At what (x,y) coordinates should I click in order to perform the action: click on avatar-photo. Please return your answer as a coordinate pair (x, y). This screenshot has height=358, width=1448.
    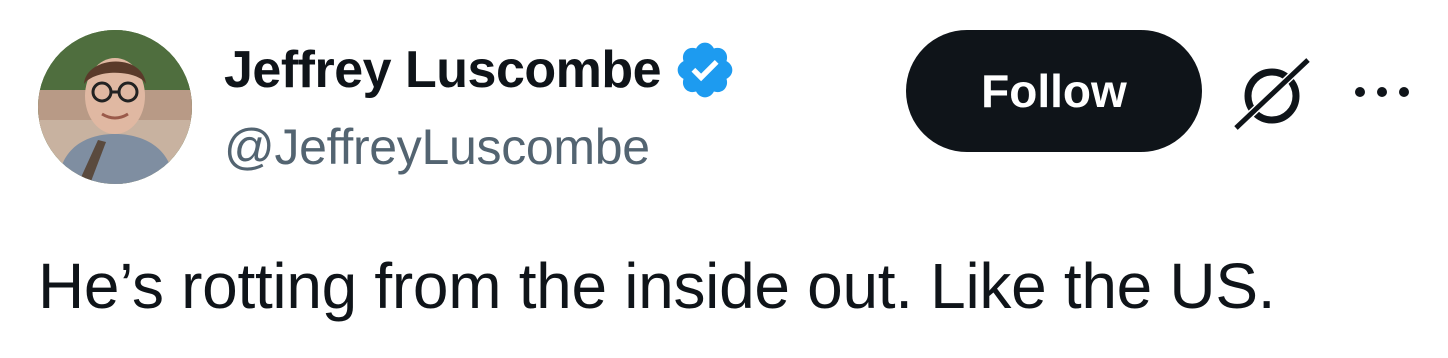
    Looking at the image, I should click on (115, 107).